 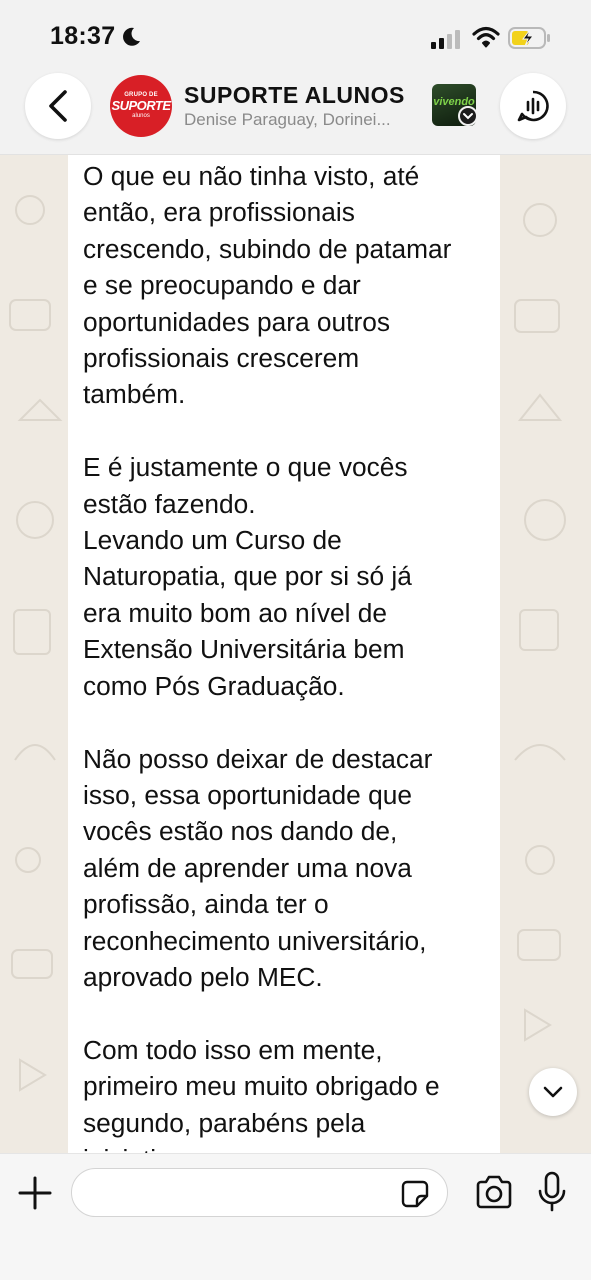 I want to click on group-call-button, so click(x=533, y=106).